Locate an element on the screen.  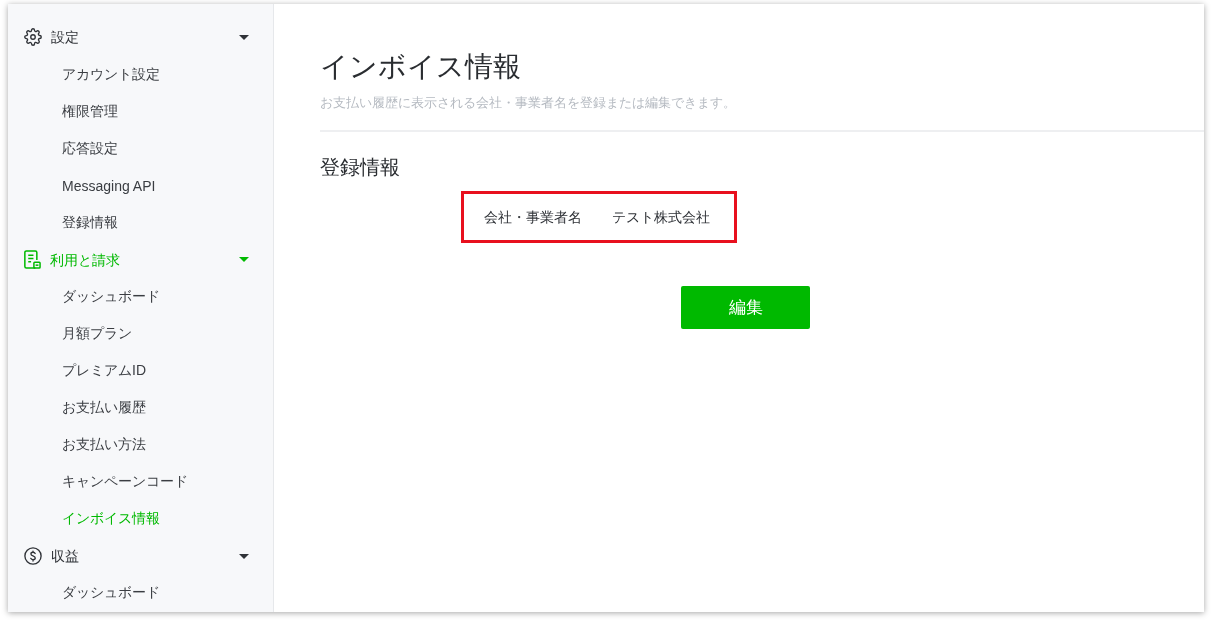
page-title: インボイス情報 is located at coordinates (420, 67).